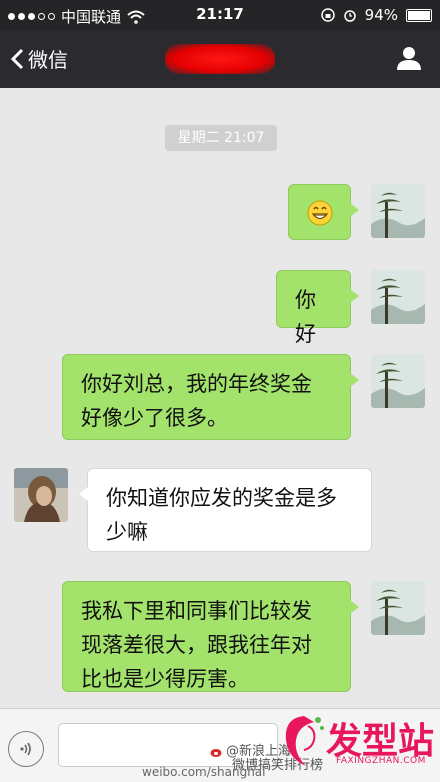 Image resolution: width=440 pixels, height=782 pixels. I want to click on chat-title-redacted, so click(220, 59).